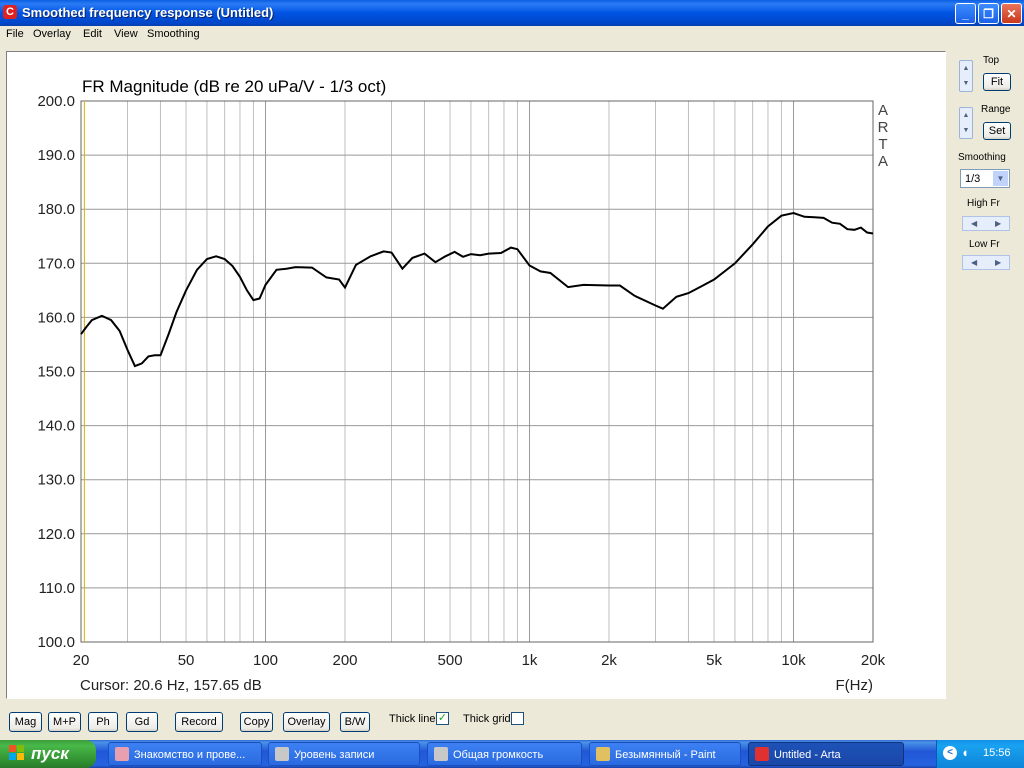  What do you see at coordinates (950, 753) in the screenshot?
I see `chevron-left-icon: <` at bounding box center [950, 753].